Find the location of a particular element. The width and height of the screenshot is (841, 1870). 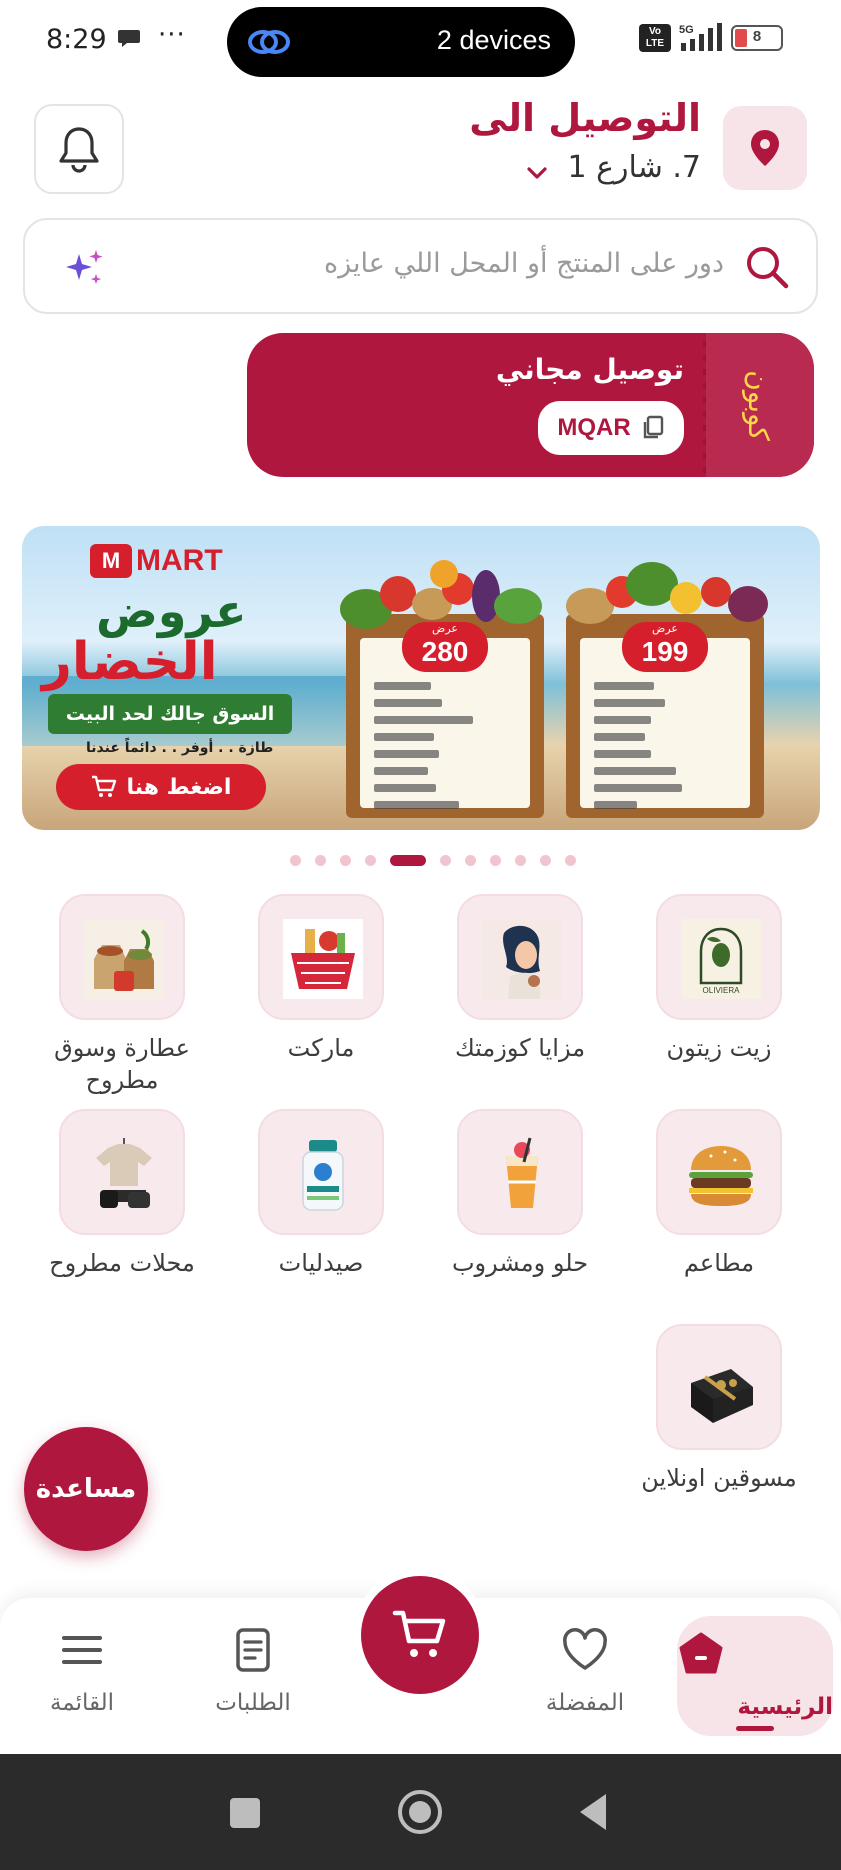

banner-headline-offers: عروض is located at coordinates (171, 611).